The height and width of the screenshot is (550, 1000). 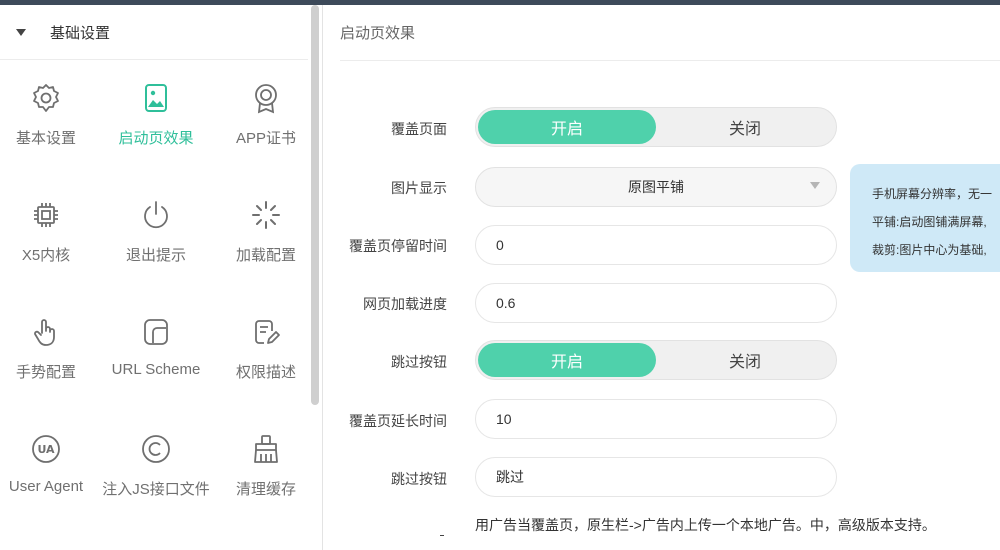 I want to click on image-display-select: 原图平铺, so click(x=656, y=187).